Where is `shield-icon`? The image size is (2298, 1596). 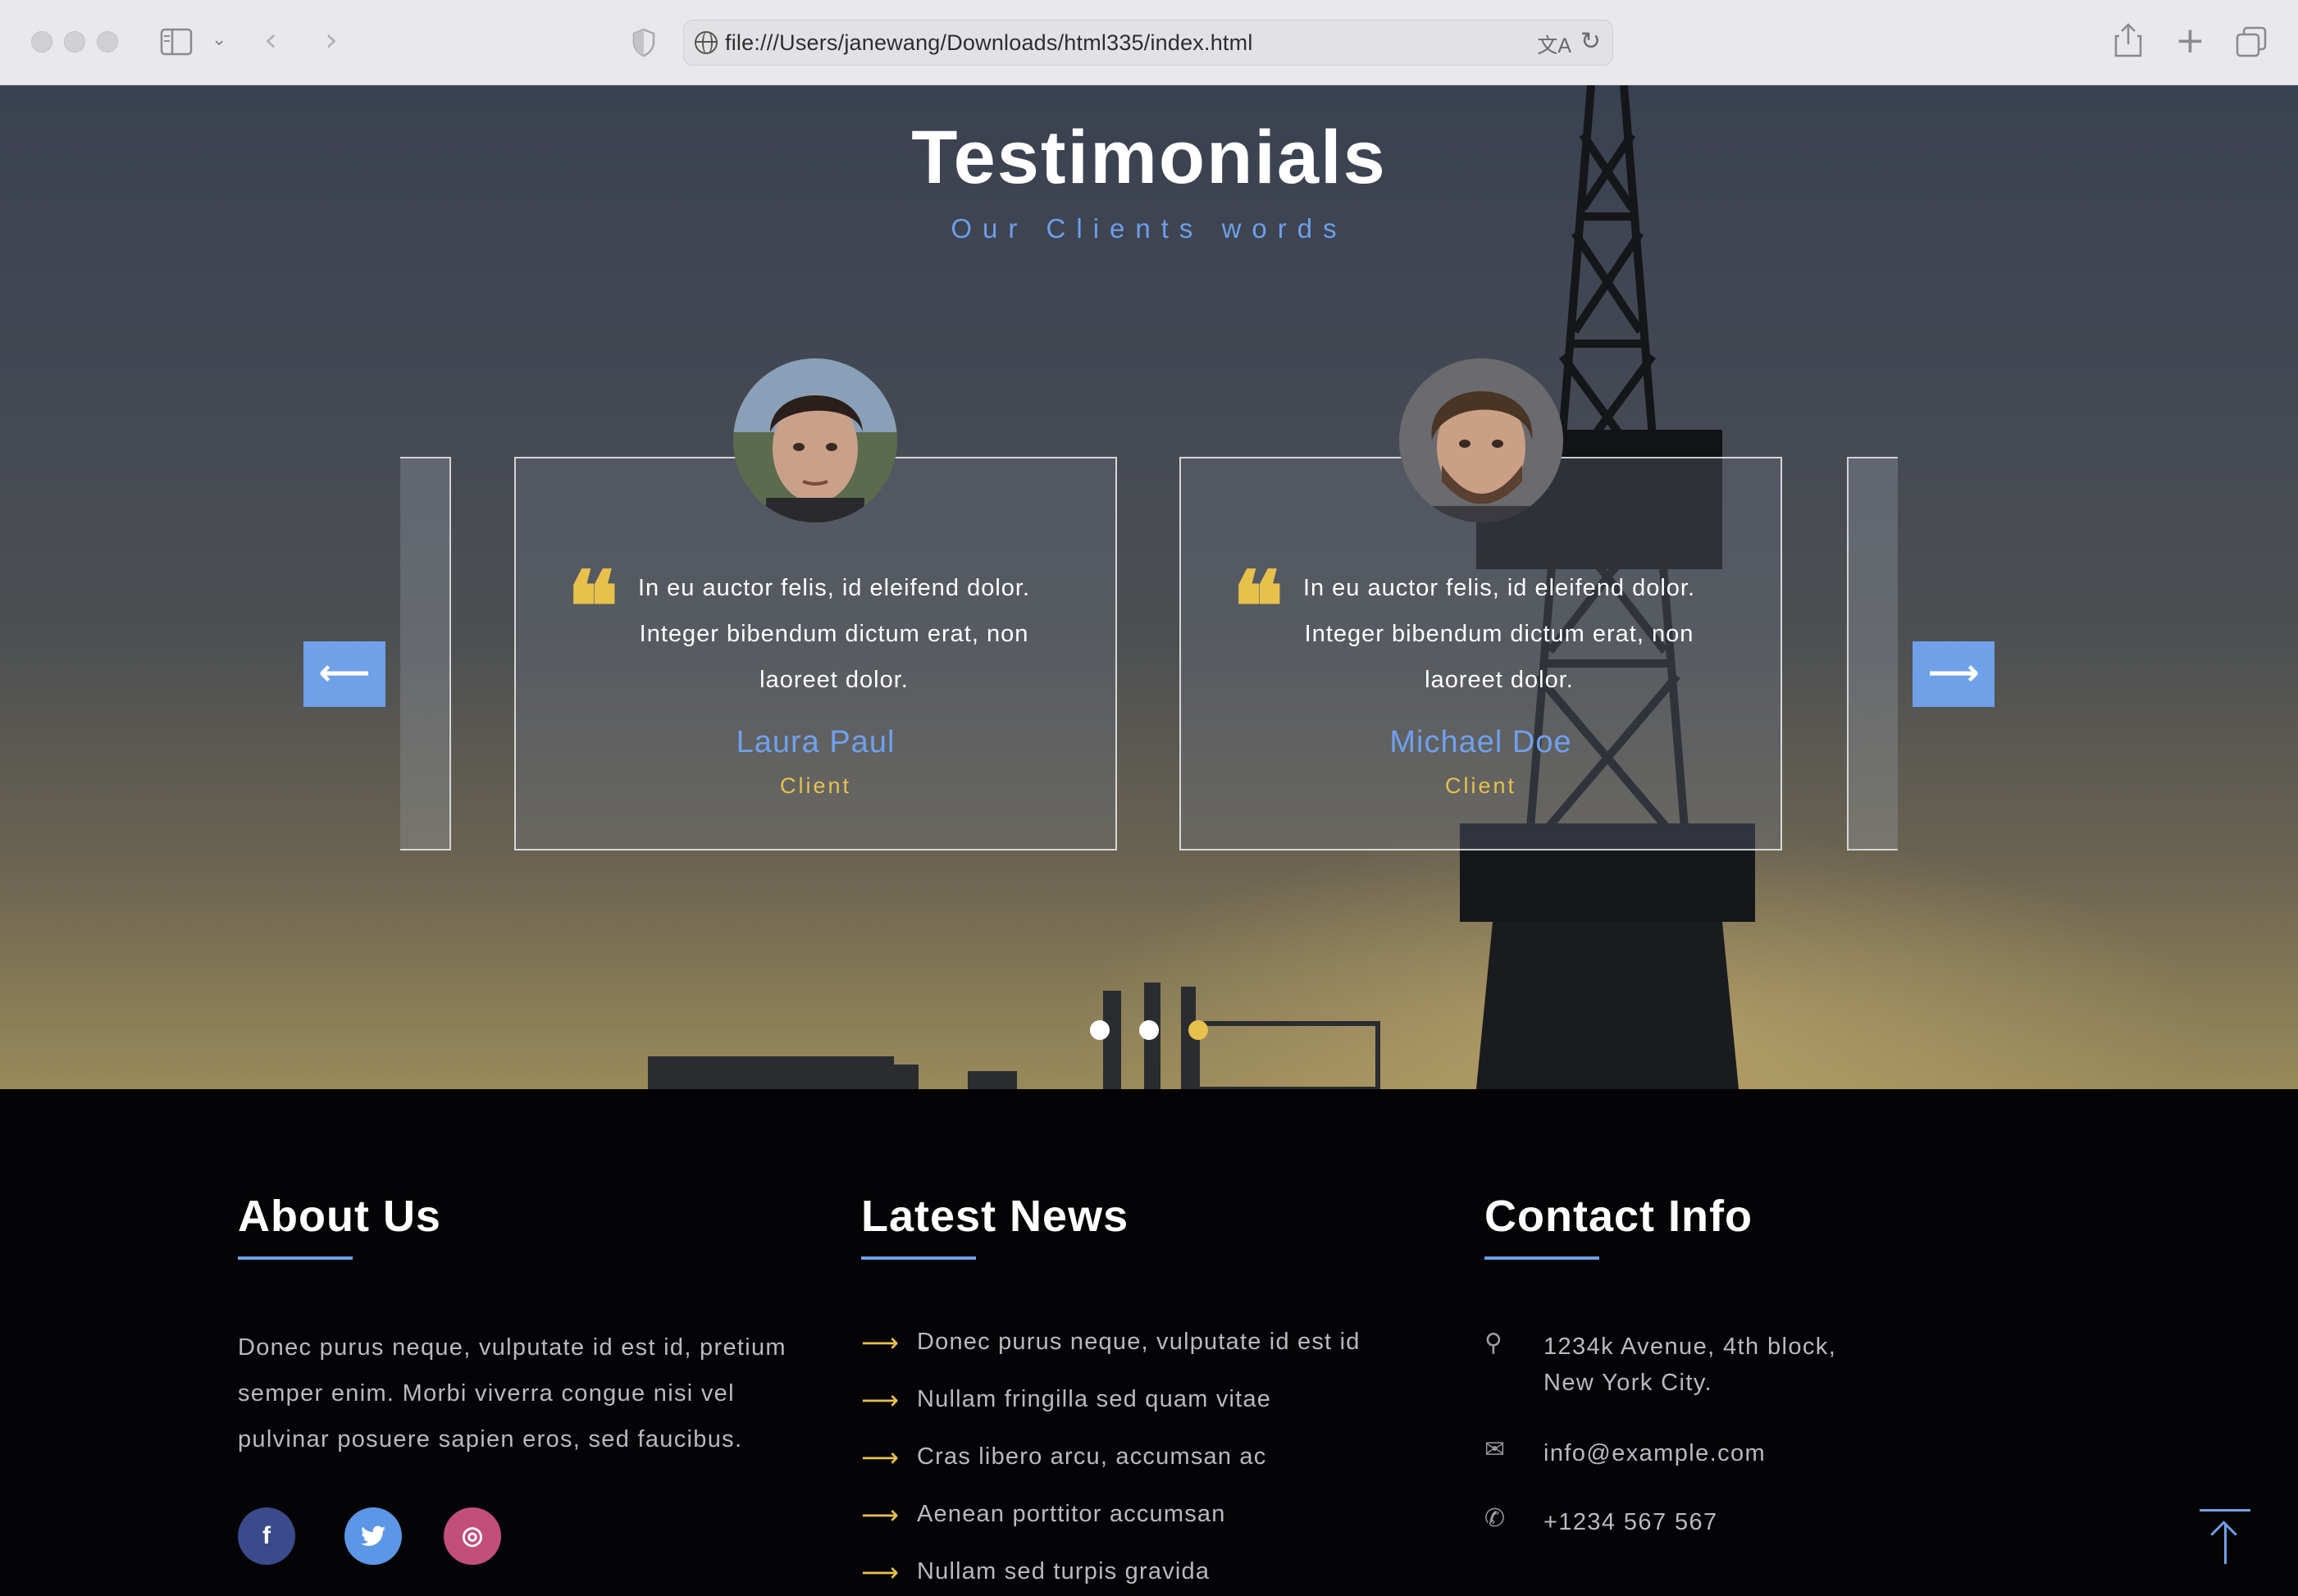
shield-icon is located at coordinates (643, 42).